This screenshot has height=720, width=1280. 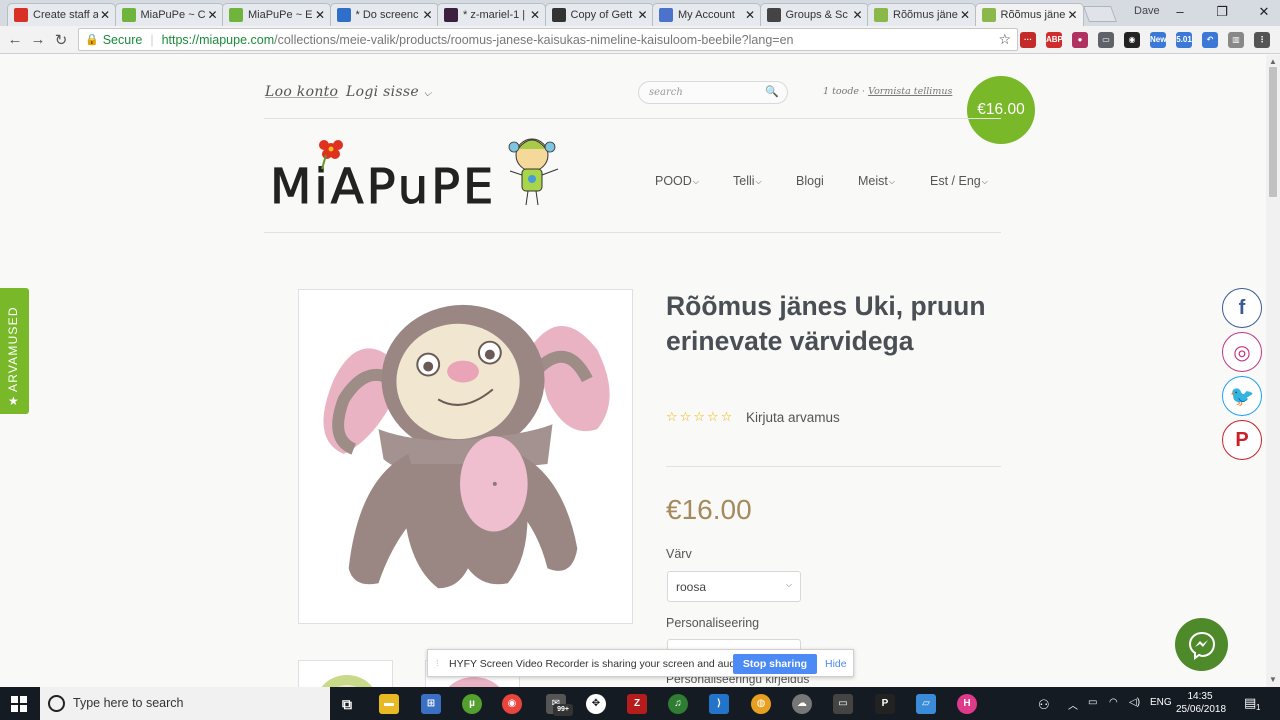 I want to click on twitter-icon: 🐦, so click(x=1242, y=396).